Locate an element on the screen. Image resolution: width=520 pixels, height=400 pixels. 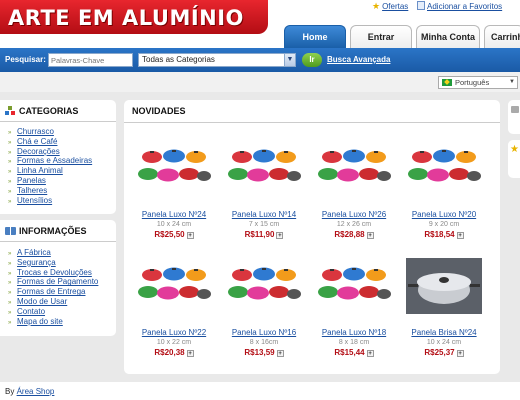
site-footer: By Área Shop is located at coordinates (29, 391).